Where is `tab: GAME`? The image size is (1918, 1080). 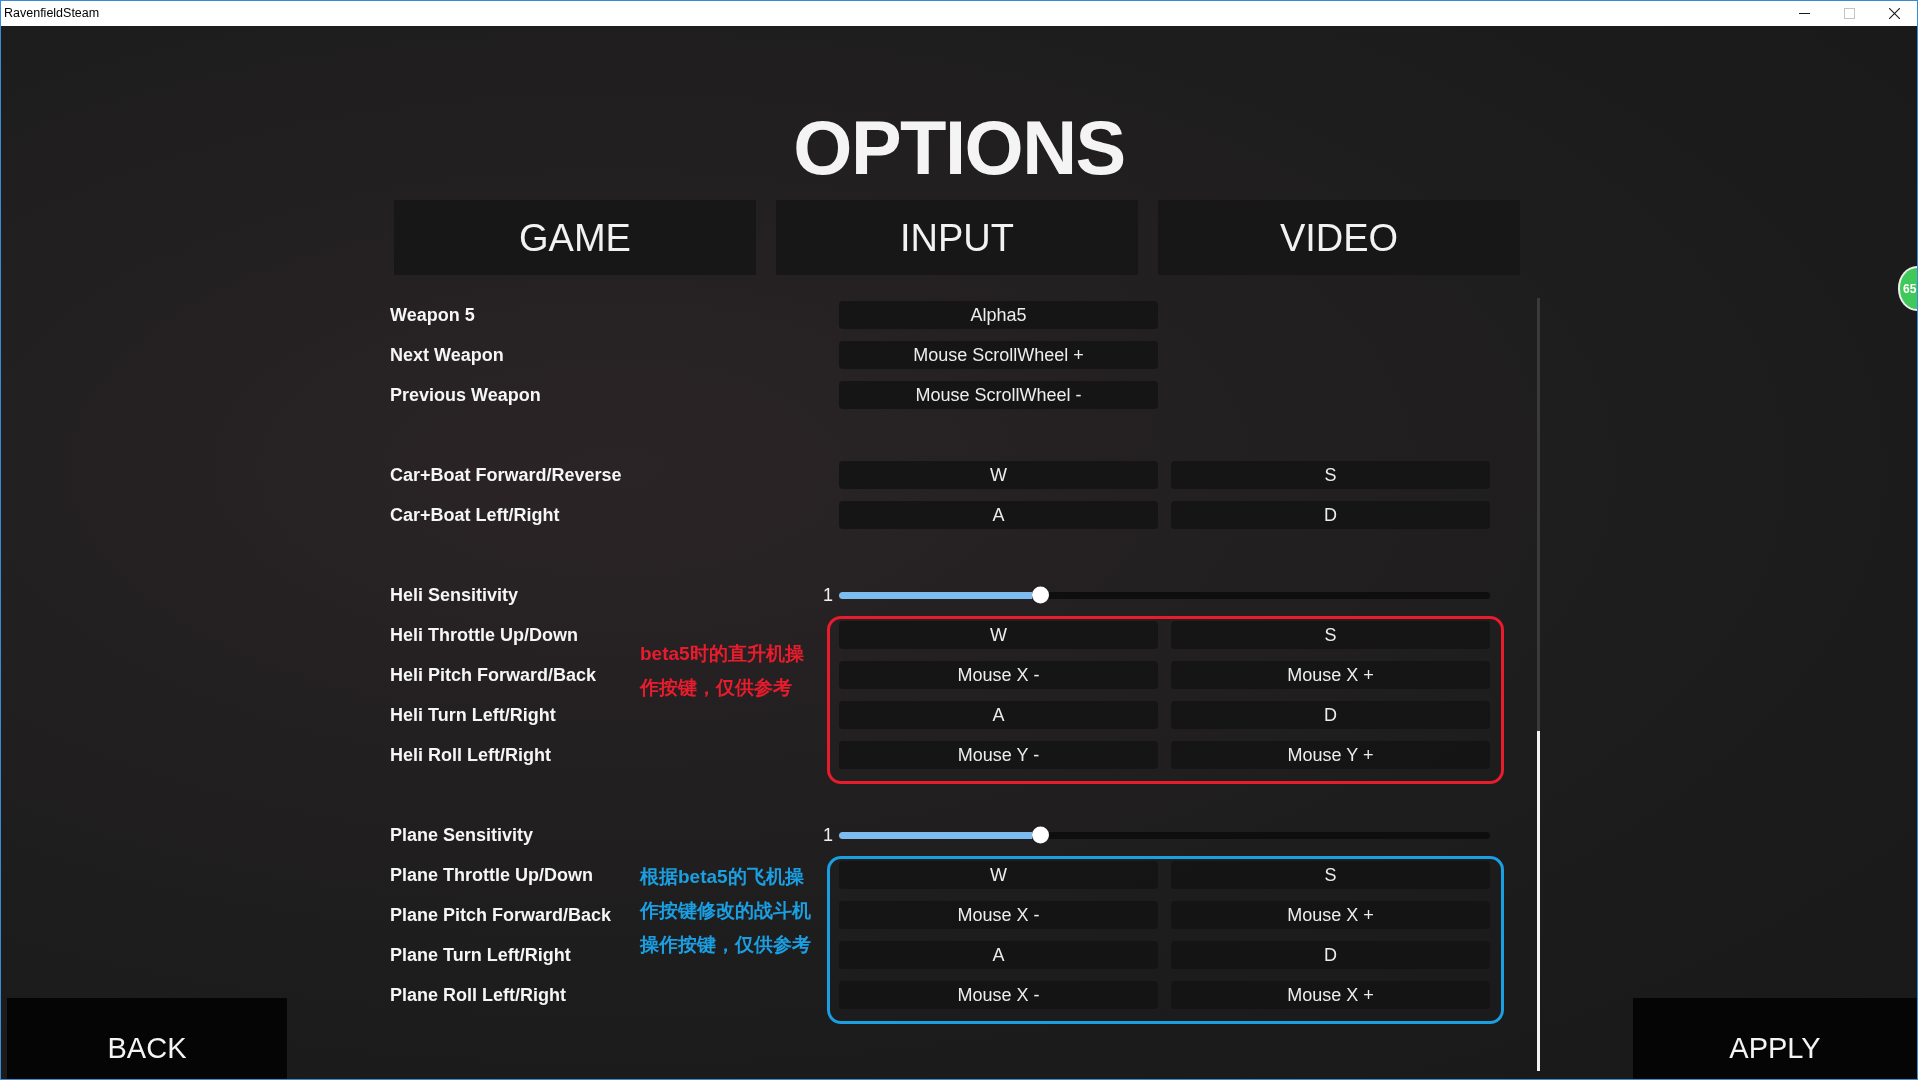 tab: GAME is located at coordinates (575, 237).